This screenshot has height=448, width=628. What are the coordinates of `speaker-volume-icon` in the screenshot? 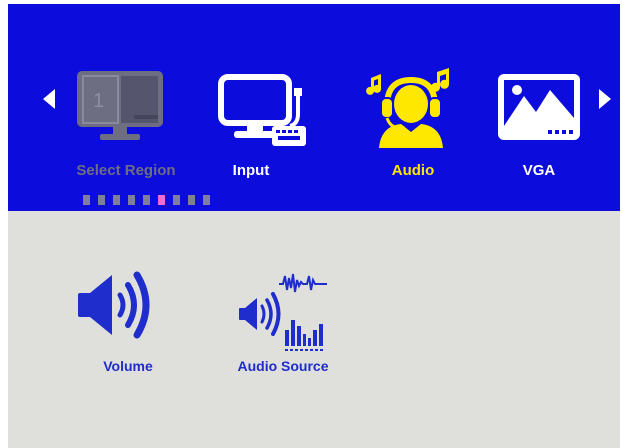 It's located at (123, 307).